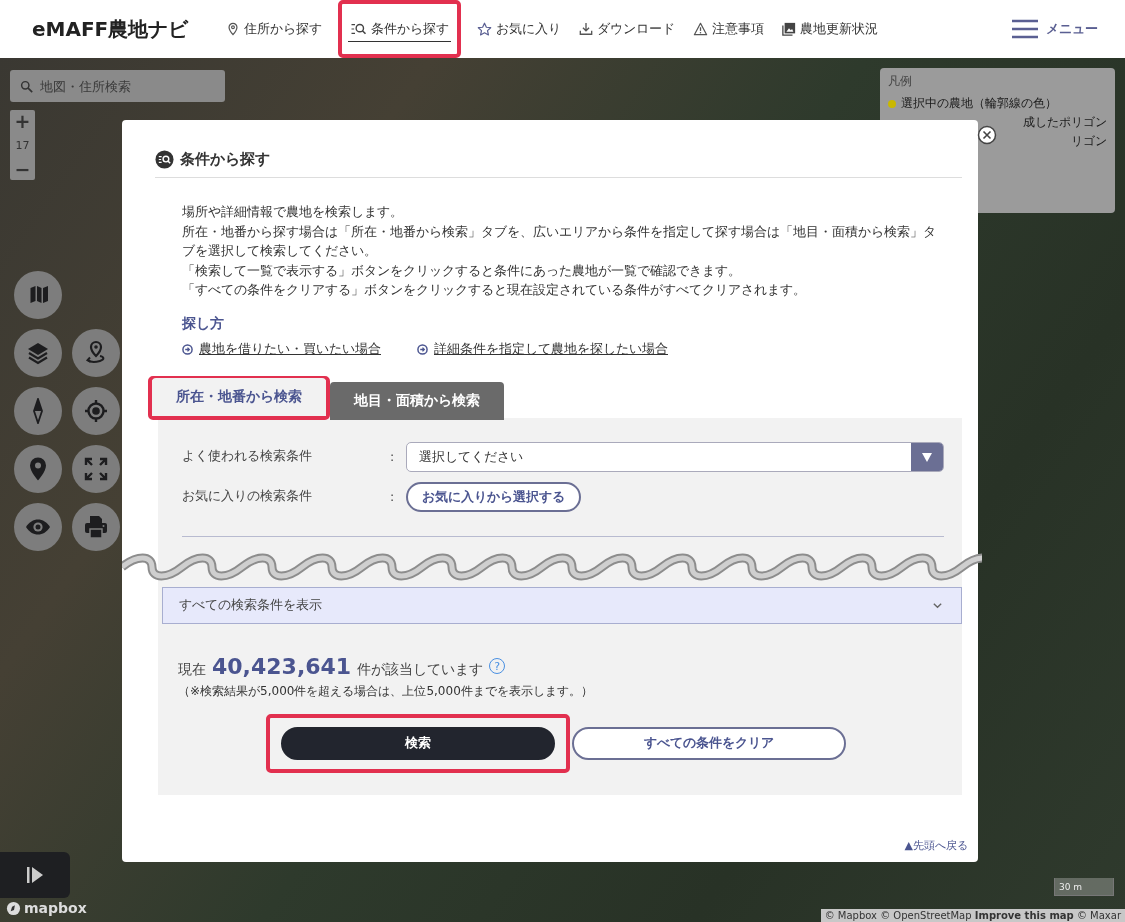 The height and width of the screenshot is (922, 1125). I want to click on nav-link: 条件から探す, so click(400, 29).